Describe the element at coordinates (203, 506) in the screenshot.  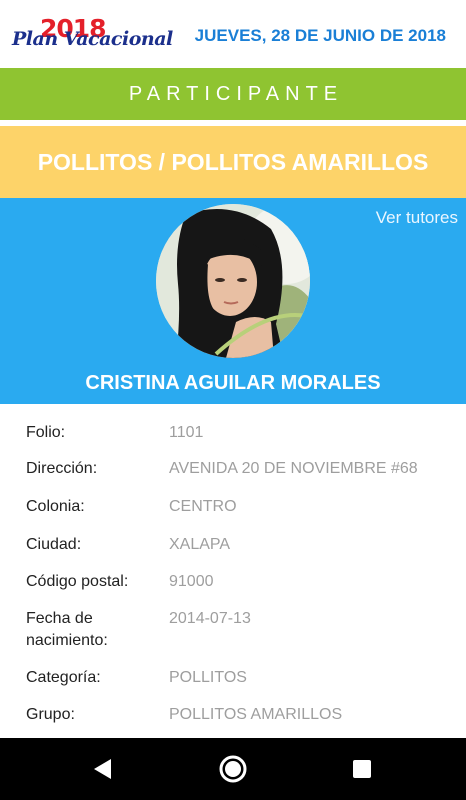
I see `detail-value: CENTRO` at that location.